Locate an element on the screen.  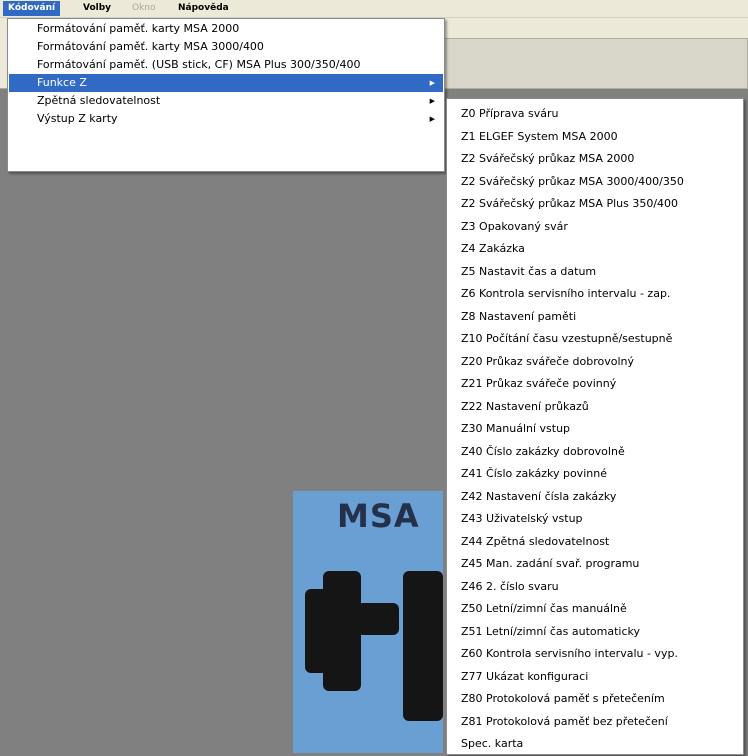
submenu-item: Z51 Letní/zimní čas automaticky is located at coordinates (595, 632).